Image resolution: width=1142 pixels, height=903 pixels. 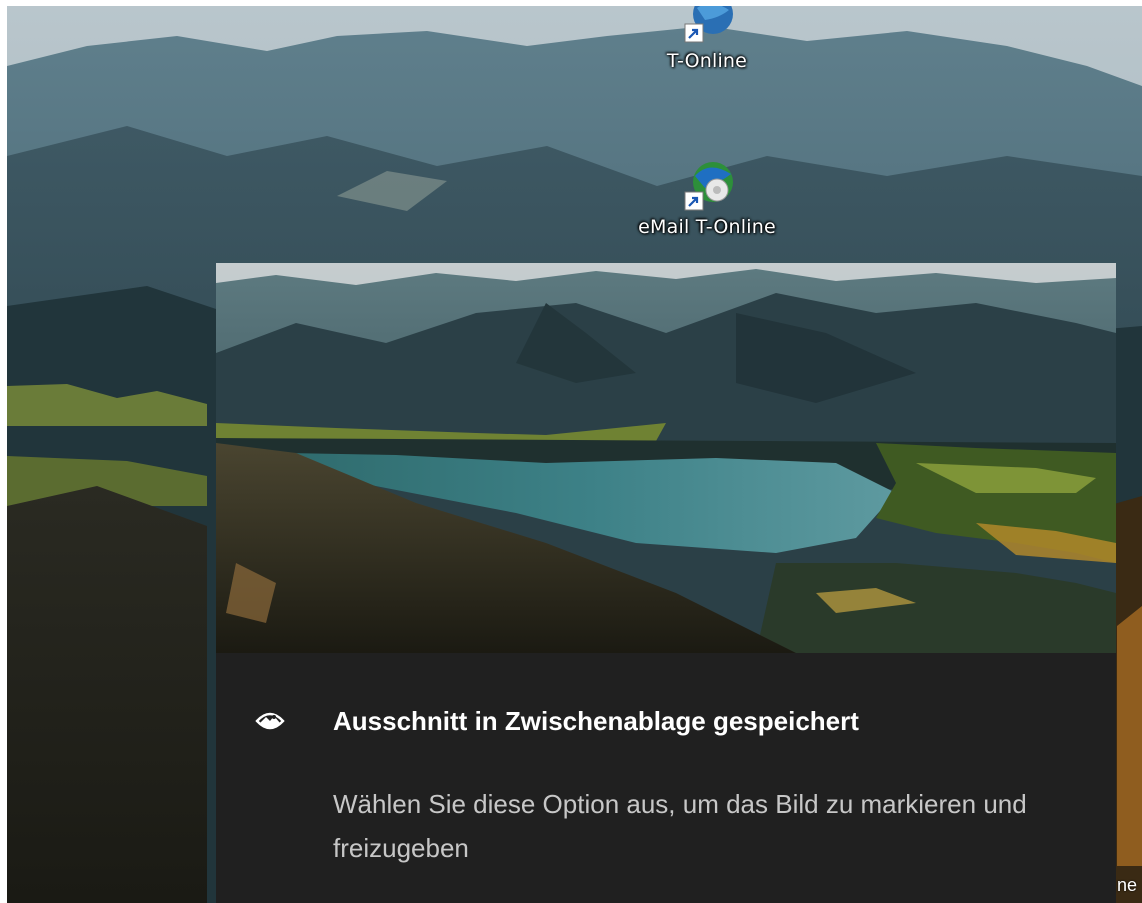 What do you see at coordinates (270, 721) in the screenshot?
I see `snip-and-sketch-icon` at bounding box center [270, 721].